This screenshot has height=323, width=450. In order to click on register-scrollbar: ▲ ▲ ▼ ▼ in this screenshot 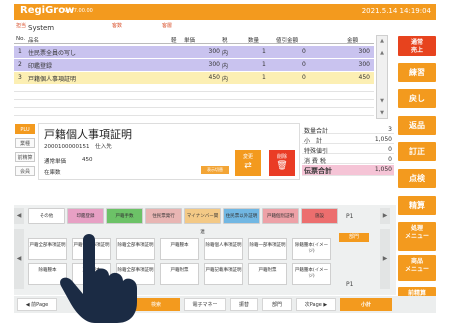, I will do `click(382, 77)`.